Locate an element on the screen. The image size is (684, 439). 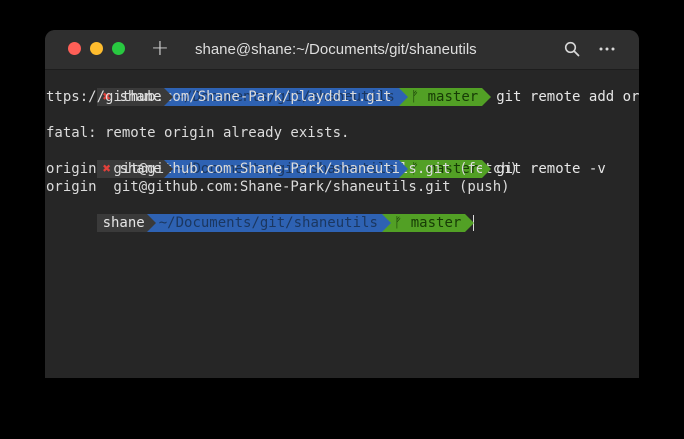
branch-icon: ᚠ is located at coordinates (398, 223).